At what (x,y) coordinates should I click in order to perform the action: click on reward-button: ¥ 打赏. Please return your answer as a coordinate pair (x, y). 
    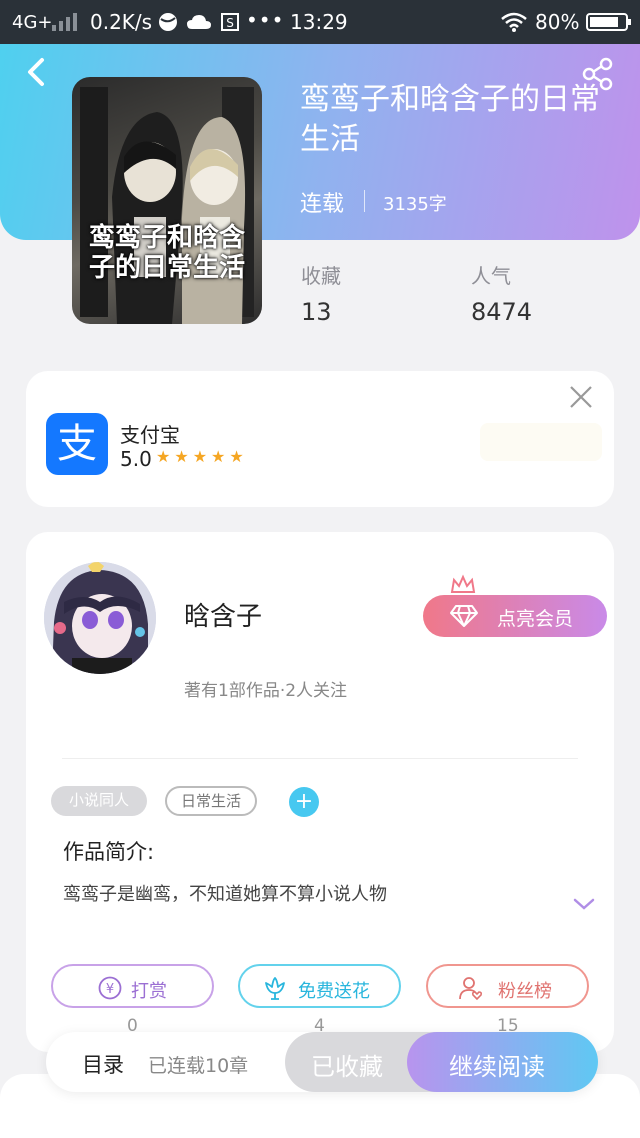
    Looking at the image, I should click on (132, 986).